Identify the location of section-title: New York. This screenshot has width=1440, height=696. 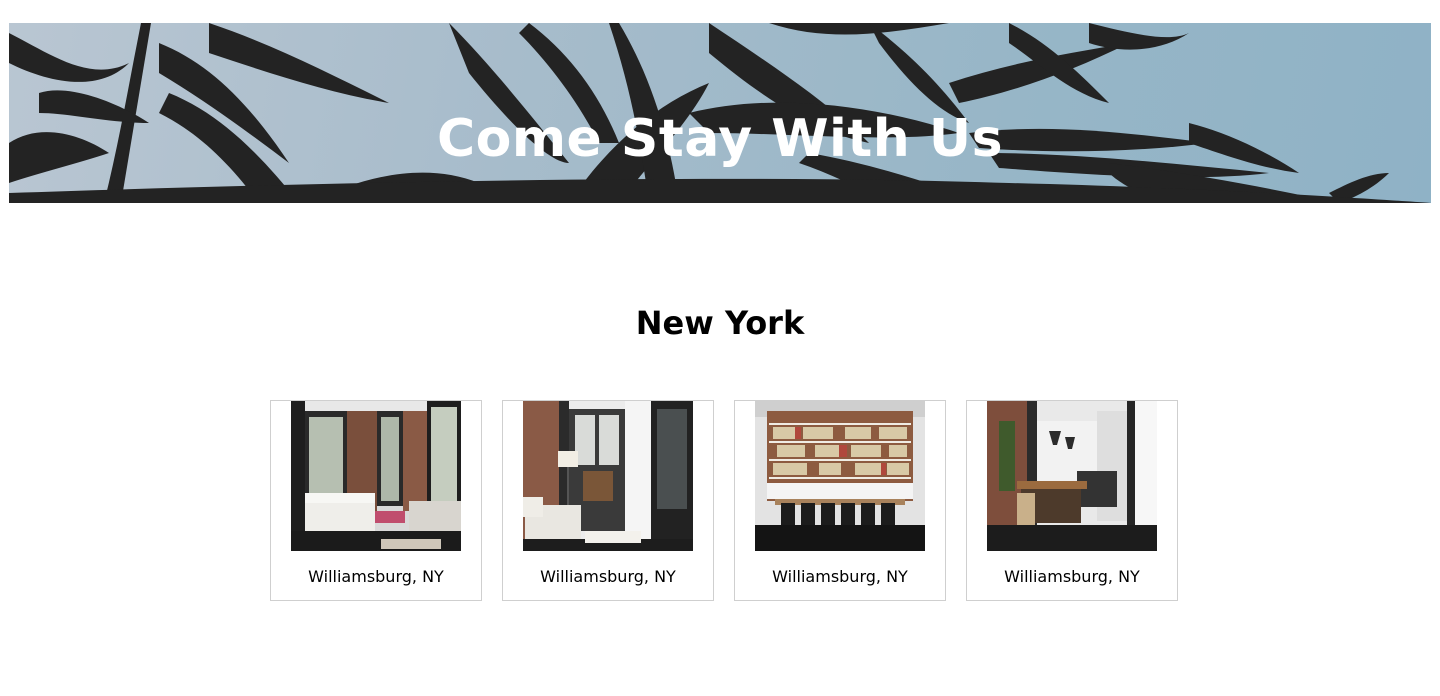
(720, 323).